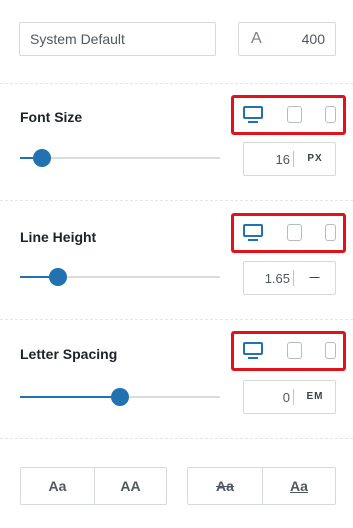  What do you see at coordinates (287, 39) in the screenshot?
I see `font-weight-select: A 400` at bounding box center [287, 39].